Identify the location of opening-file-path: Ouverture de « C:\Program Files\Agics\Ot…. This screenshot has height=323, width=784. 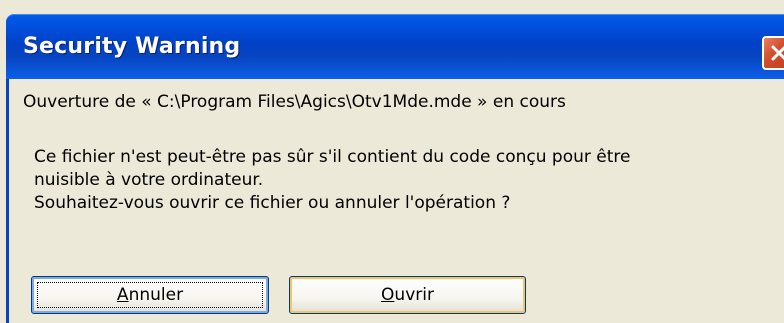
(294, 102).